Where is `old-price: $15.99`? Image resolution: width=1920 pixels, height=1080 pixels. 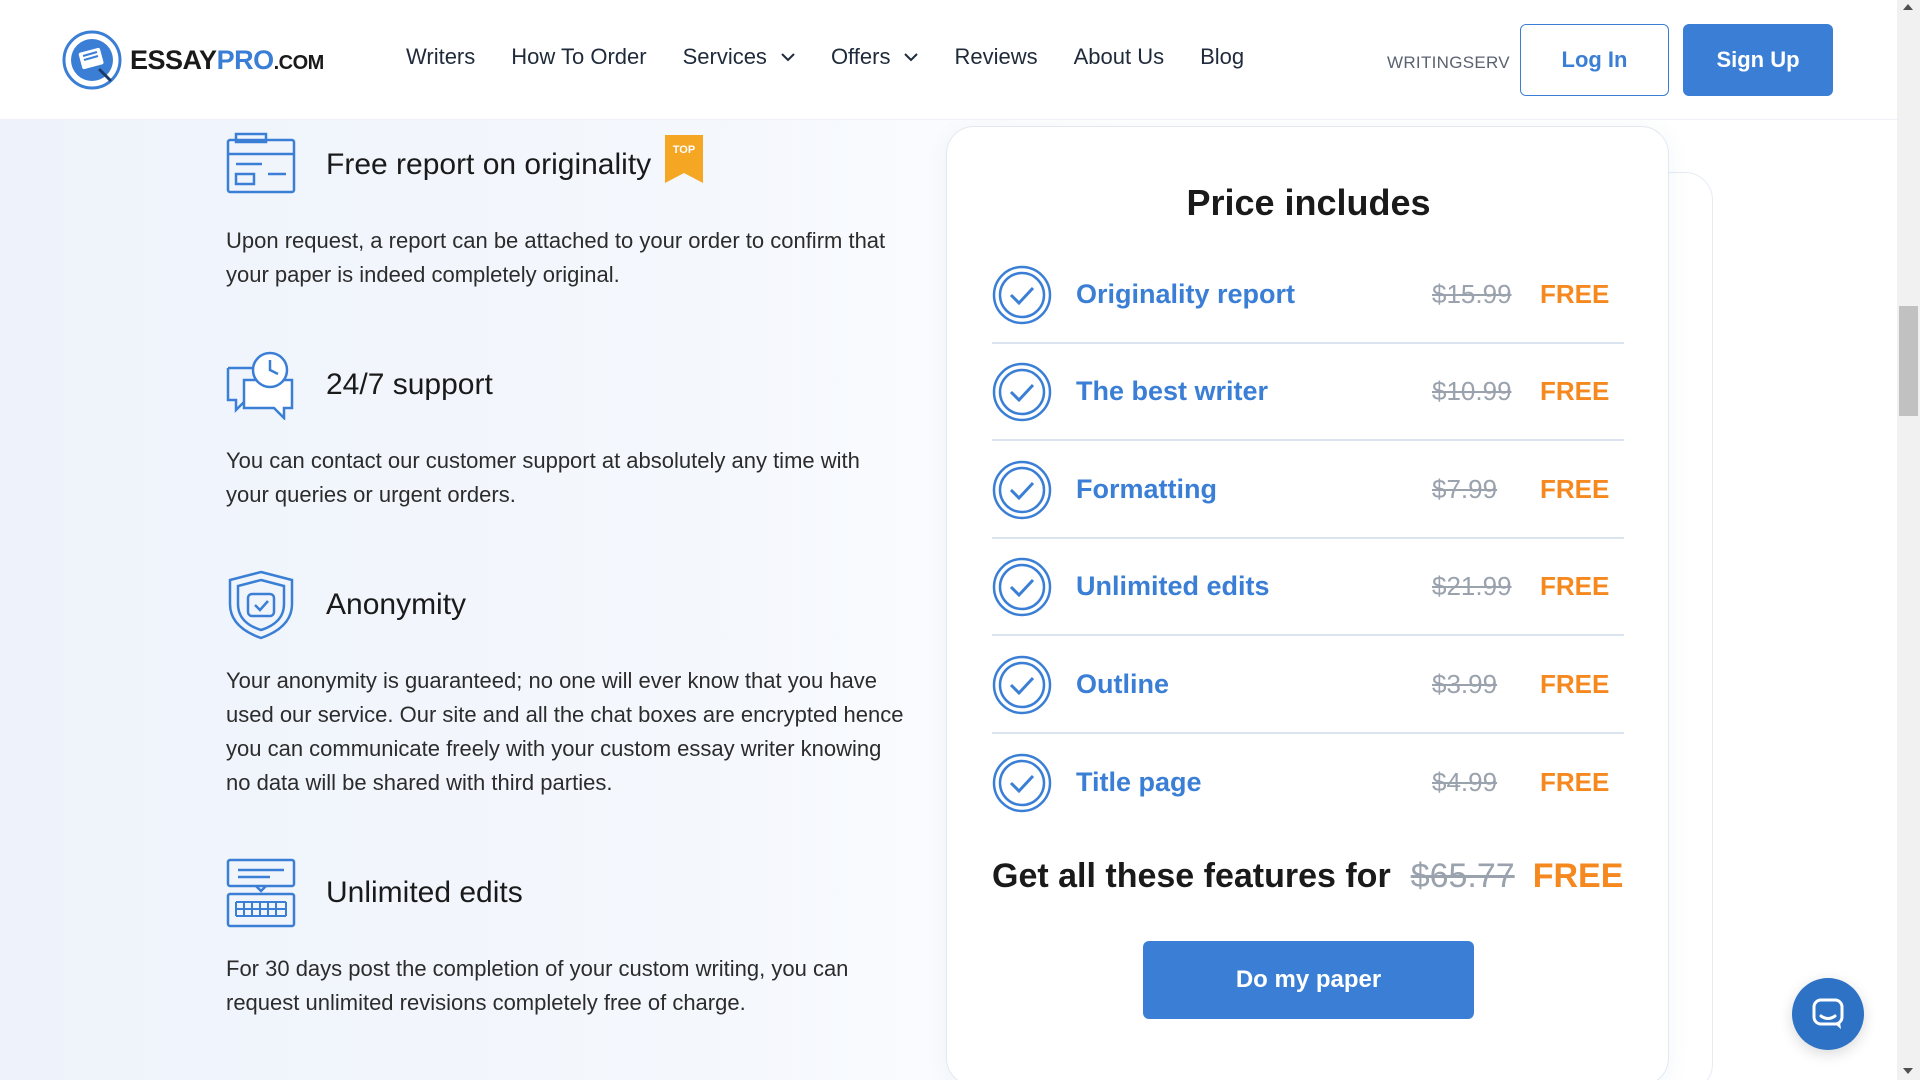
old-price: $15.99 is located at coordinates (1472, 294).